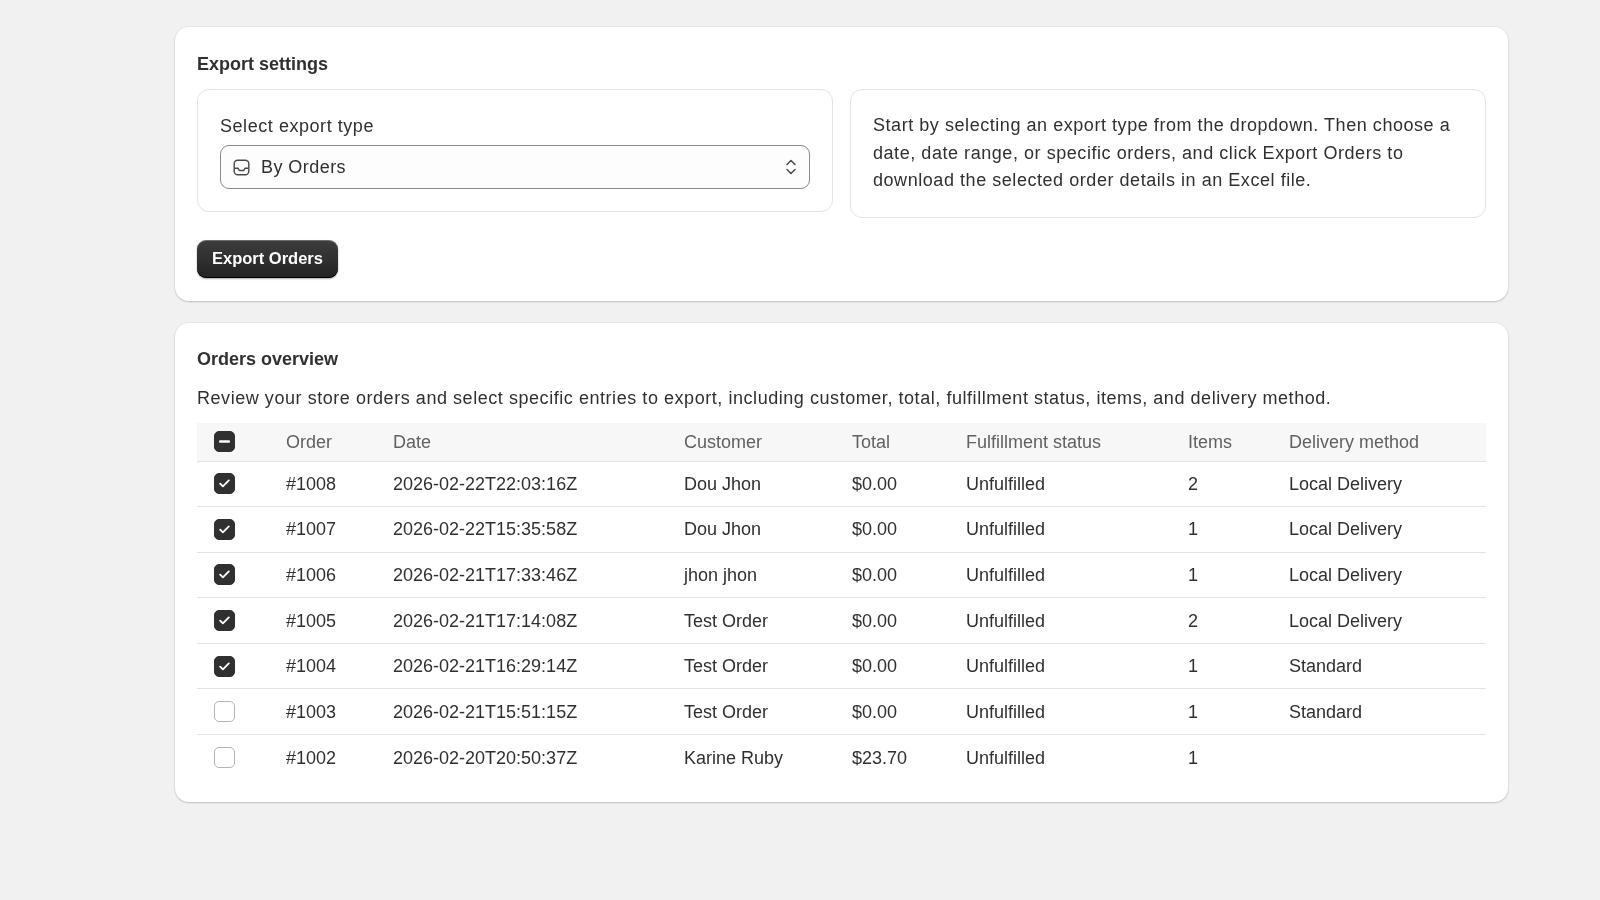 Image resolution: width=1600 pixels, height=900 pixels. I want to click on table-cell: #1007, so click(311, 529).